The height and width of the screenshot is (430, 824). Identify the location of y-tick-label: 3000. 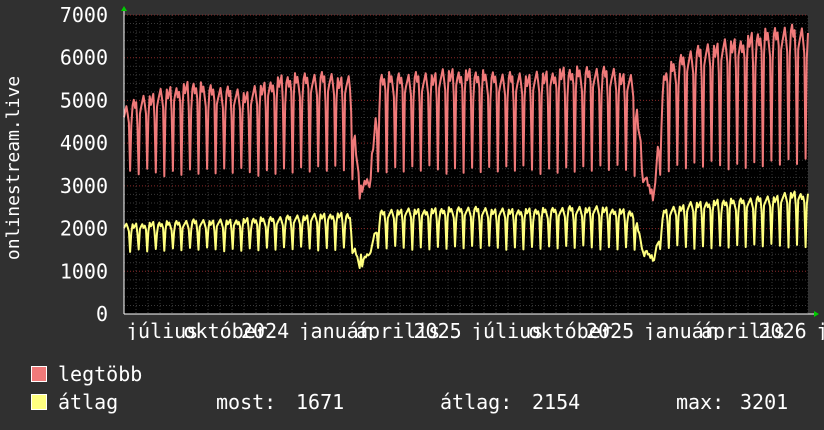
(84, 186).